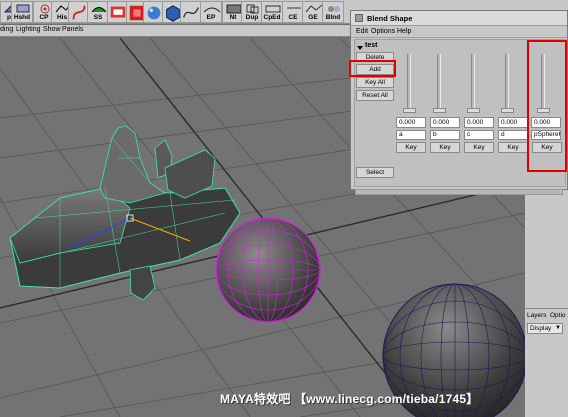  Describe the element at coordinates (375, 172) in the screenshot. I see `select-button: Select` at that location.